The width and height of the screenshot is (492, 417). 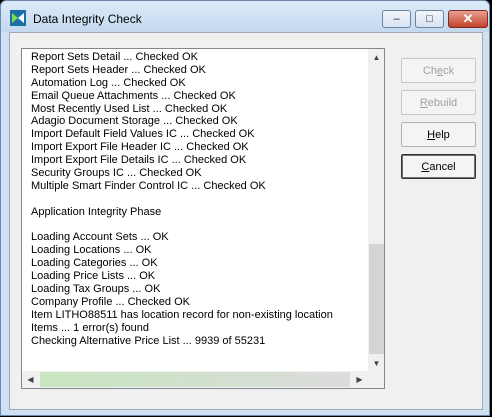 I want to click on log-line: Application Integrity Phase, so click(x=96, y=211).